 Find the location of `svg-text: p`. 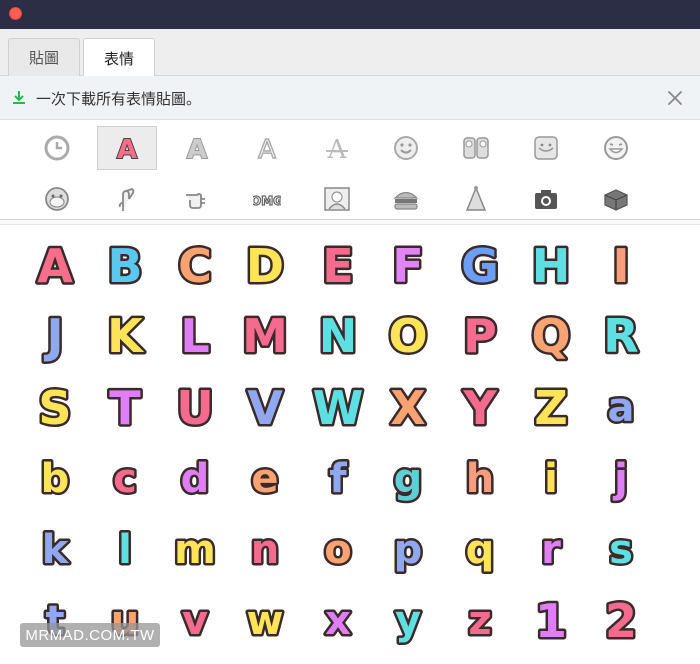

svg-text: p is located at coordinates (408, 550).